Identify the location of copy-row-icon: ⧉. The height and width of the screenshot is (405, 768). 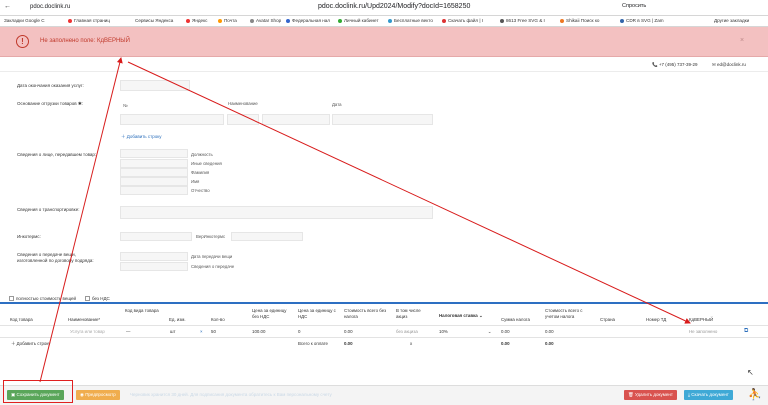
(746, 331).